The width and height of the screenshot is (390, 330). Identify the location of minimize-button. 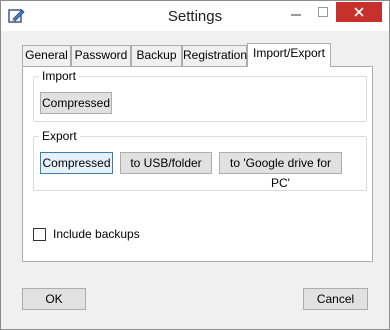
(295, 12).